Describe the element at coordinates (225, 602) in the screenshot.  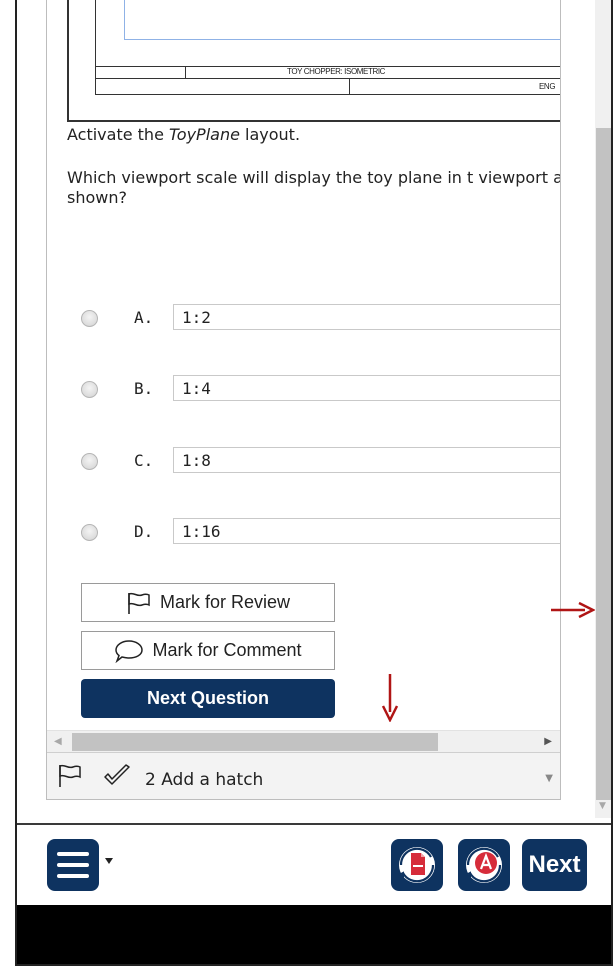
I see `mark-review-label: Mark for Review` at that location.